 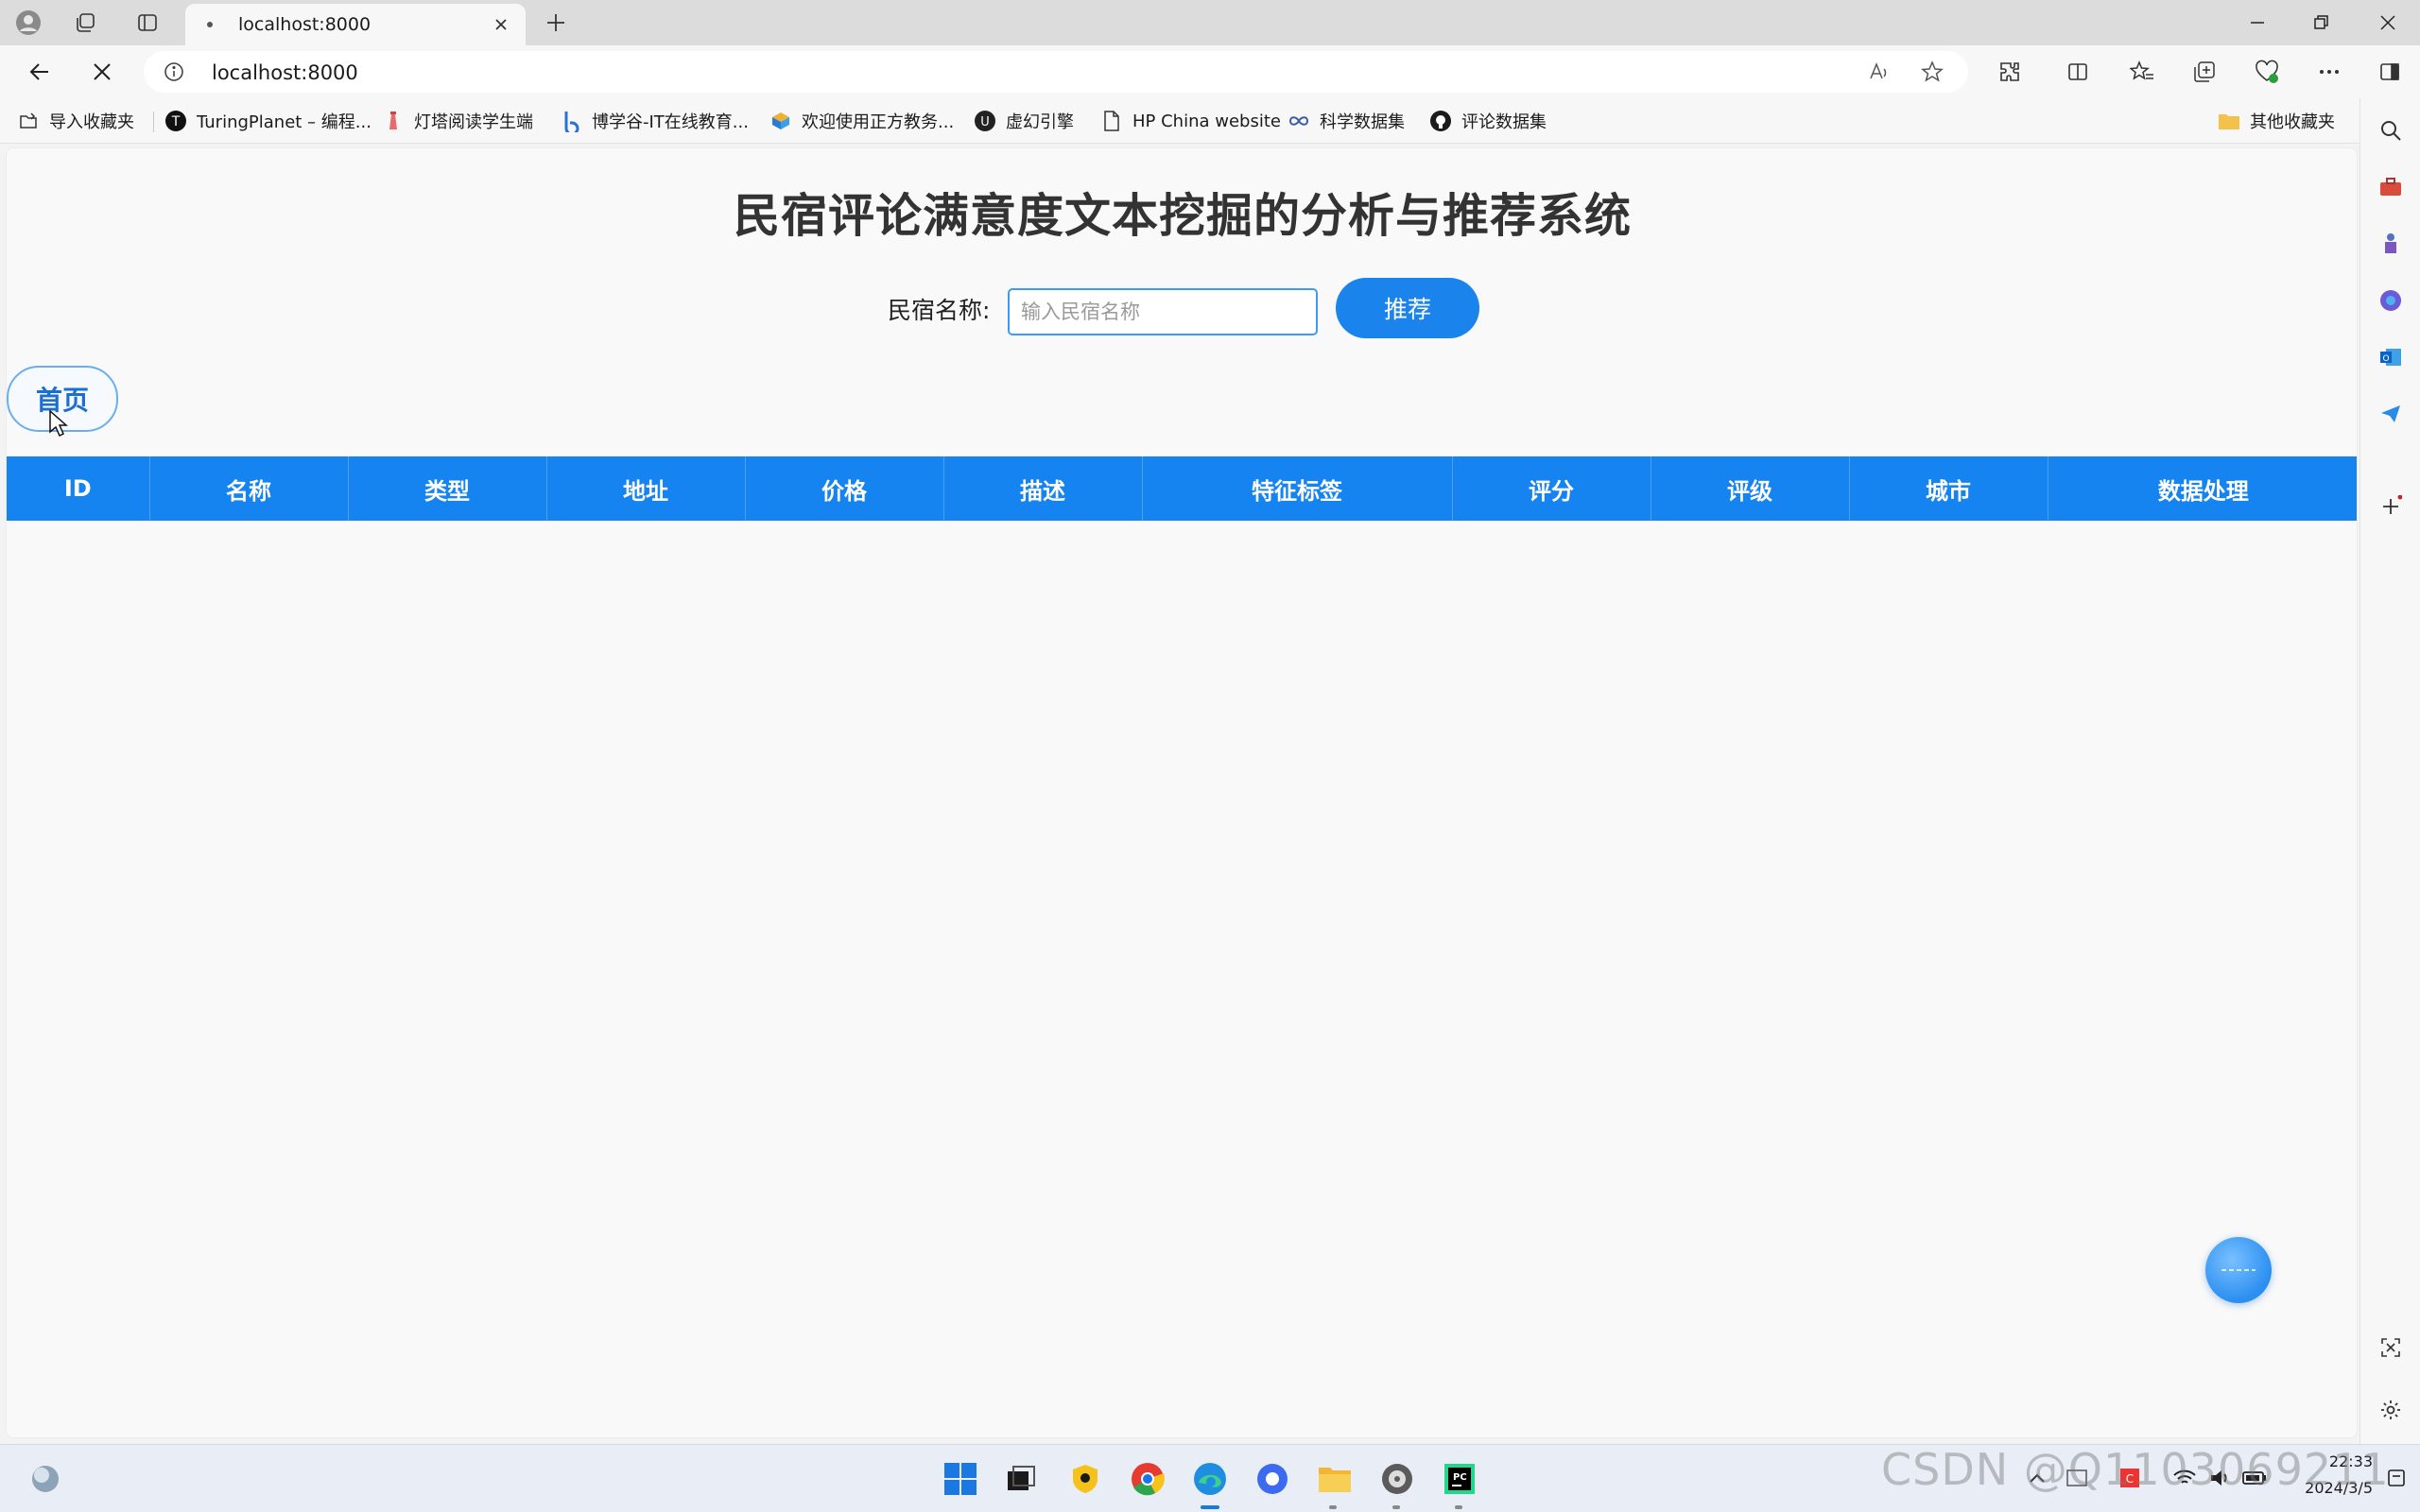 What do you see at coordinates (2391, 1410) in the screenshot?
I see `settings-icon` at bounding box center [2391, 1410].